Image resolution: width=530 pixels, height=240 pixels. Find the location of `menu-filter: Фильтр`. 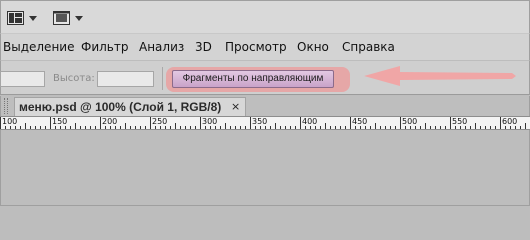

menu-filter: Фильтр is located at coordinates (104, 47).